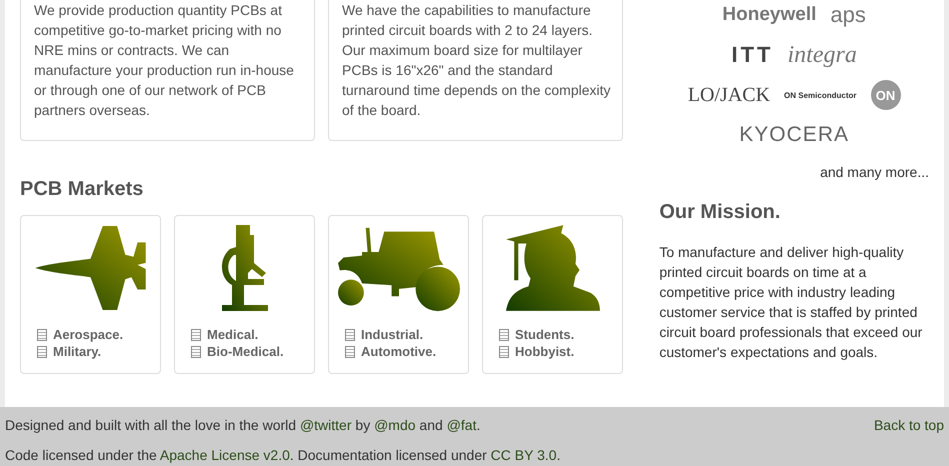 This screenshot has width=949, height=466. Describe the element at coordinates (794, 135) in the screenshot. I see `client-logo: KYOCERA` at that location.